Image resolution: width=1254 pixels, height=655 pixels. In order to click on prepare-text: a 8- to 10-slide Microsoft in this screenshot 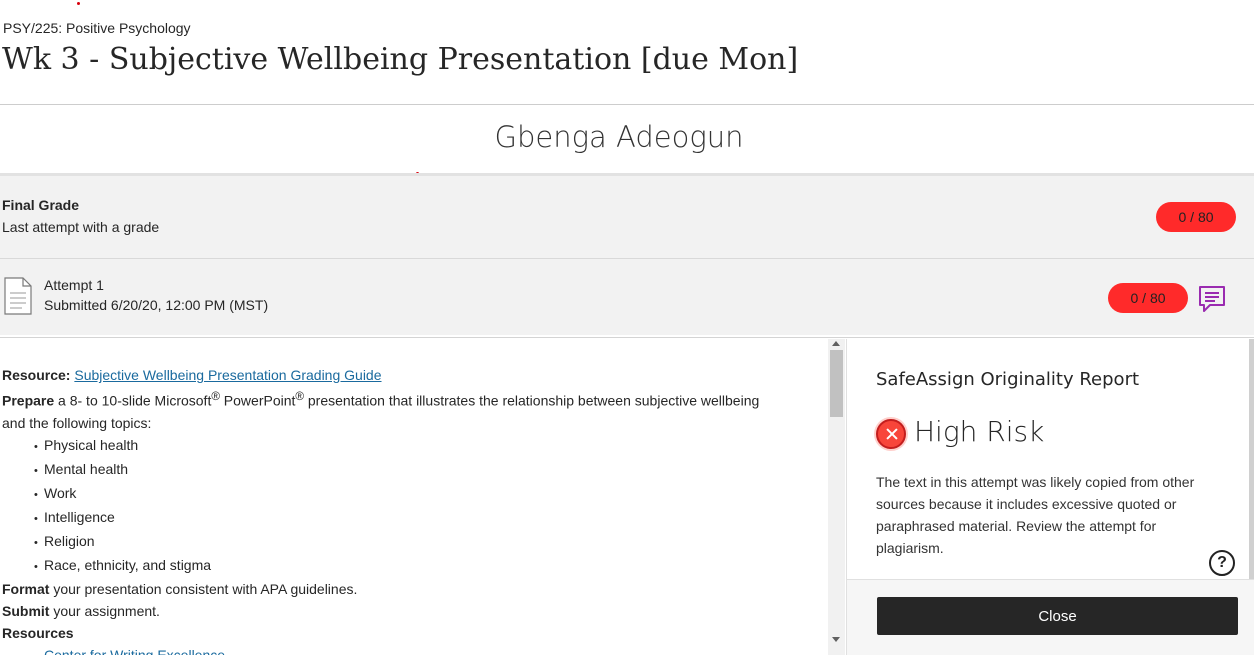, I will do `click(133, 400)`.